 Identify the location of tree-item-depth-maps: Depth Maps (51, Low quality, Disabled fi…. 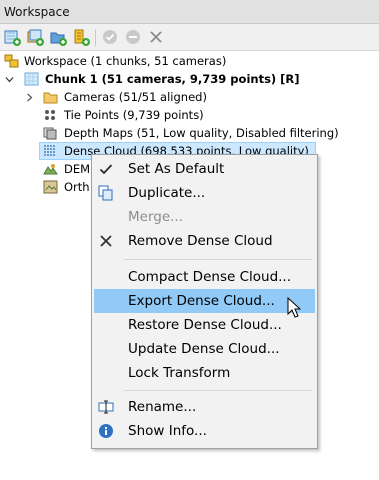
(189, 133).